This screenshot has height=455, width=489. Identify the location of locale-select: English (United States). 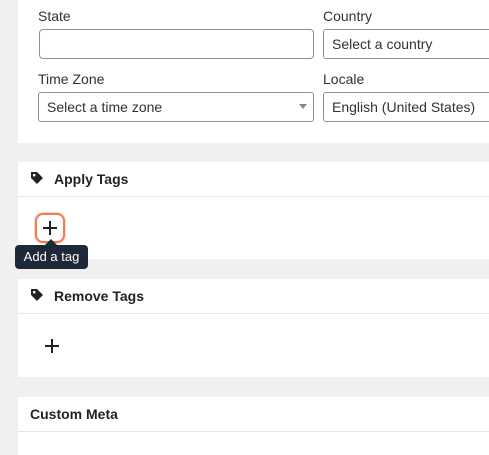
(406, 107).